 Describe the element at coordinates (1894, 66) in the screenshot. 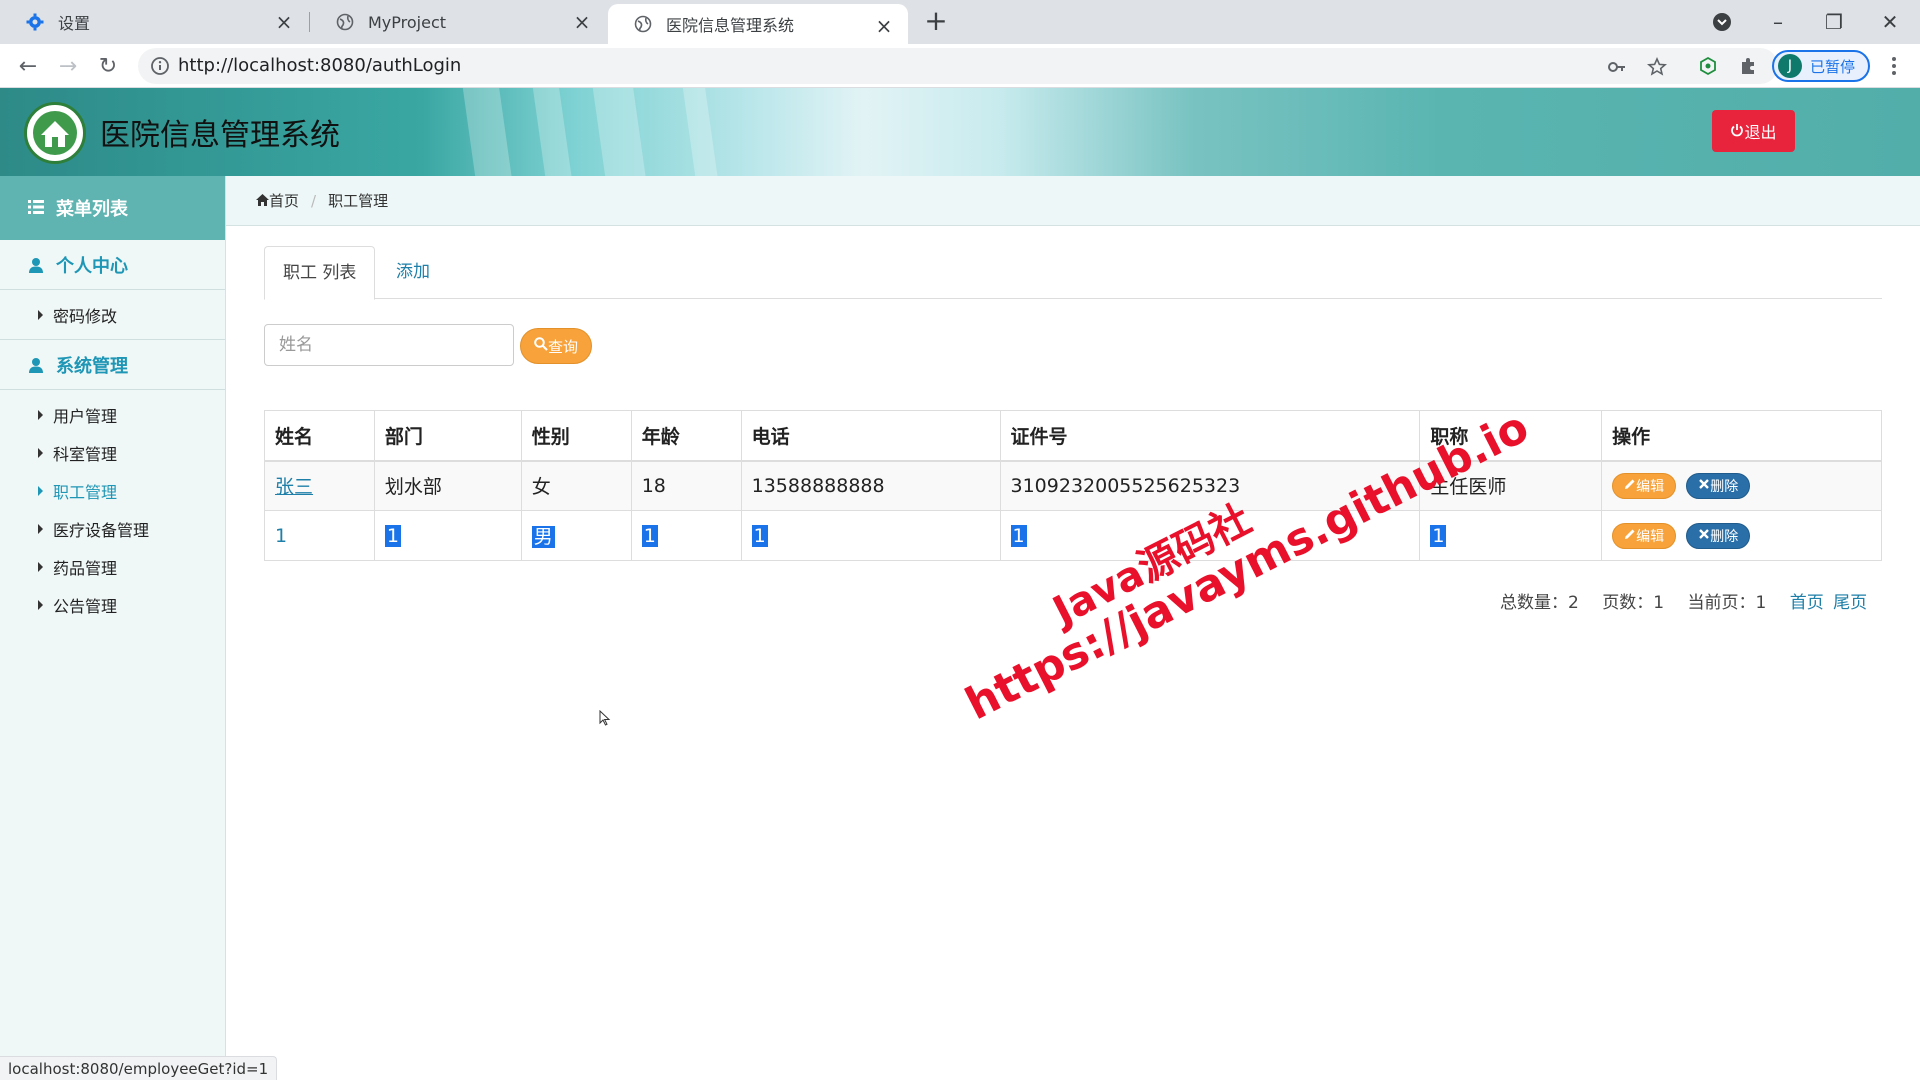

I see `more-menu-icon` at that location.